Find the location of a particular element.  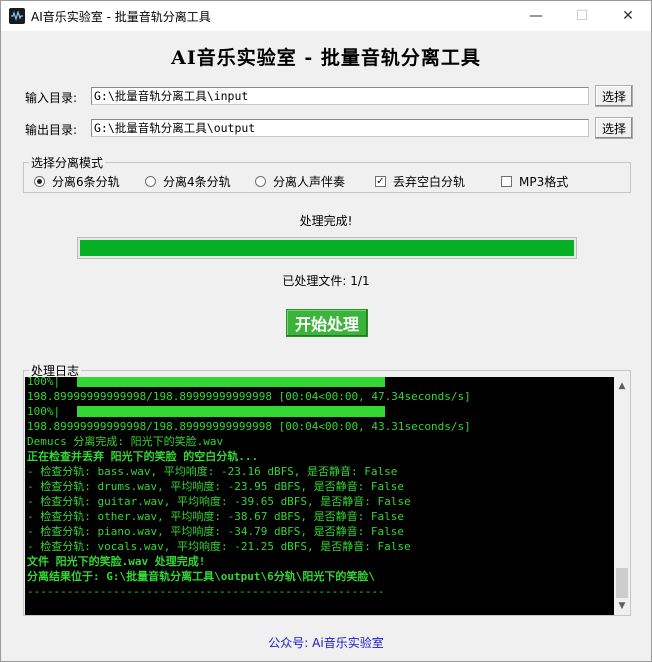

log-line: 分离结果位于: G:\批量音轨分离工具\output\6分轨\阳光下的笑脸\ is located at coordinates (201, 576).